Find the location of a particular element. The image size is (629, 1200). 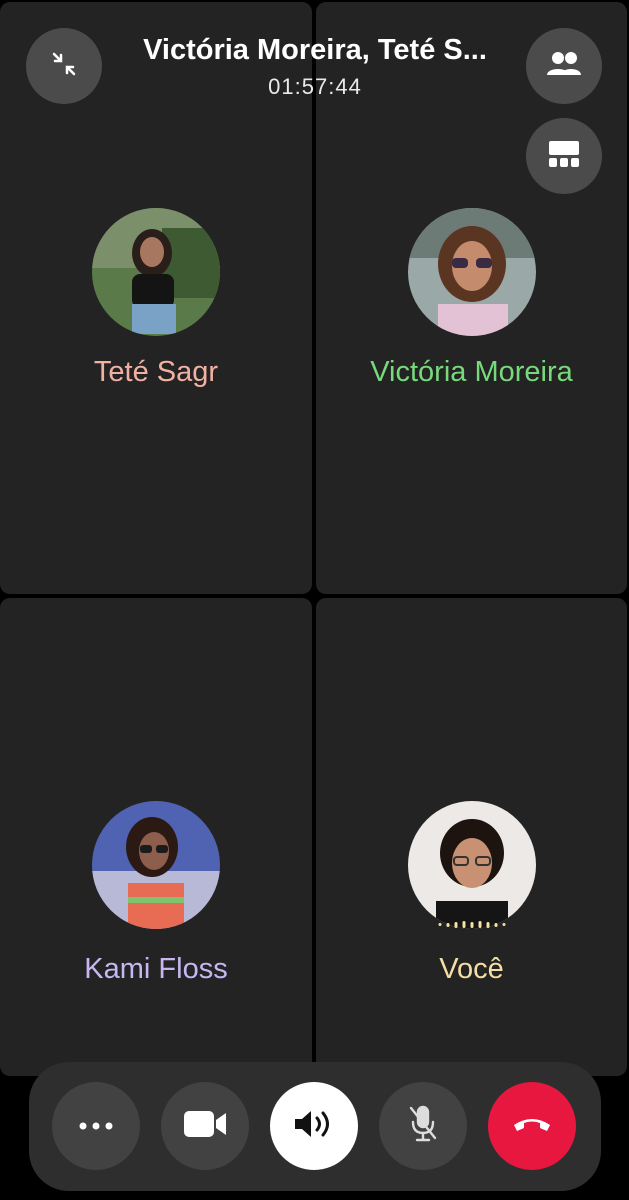

end-call-button is located at coordinates (532, 1126).